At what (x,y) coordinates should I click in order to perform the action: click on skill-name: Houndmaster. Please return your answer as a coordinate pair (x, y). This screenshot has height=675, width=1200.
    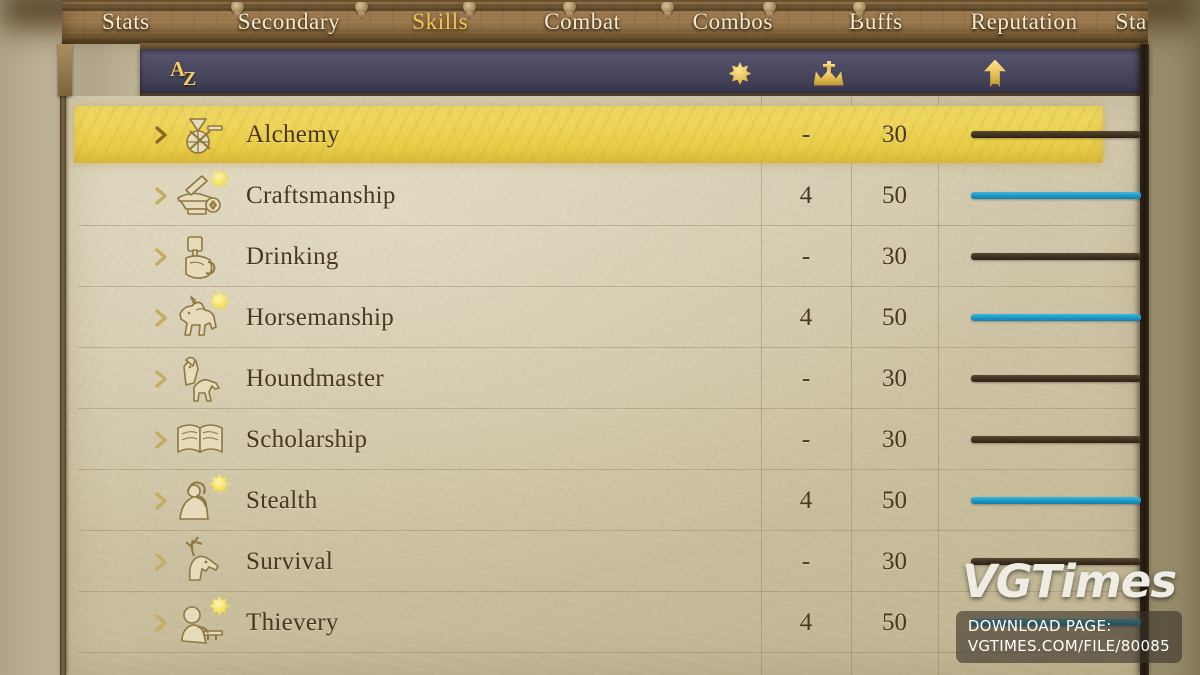
    Looking at the image, I should click on (315, 378).